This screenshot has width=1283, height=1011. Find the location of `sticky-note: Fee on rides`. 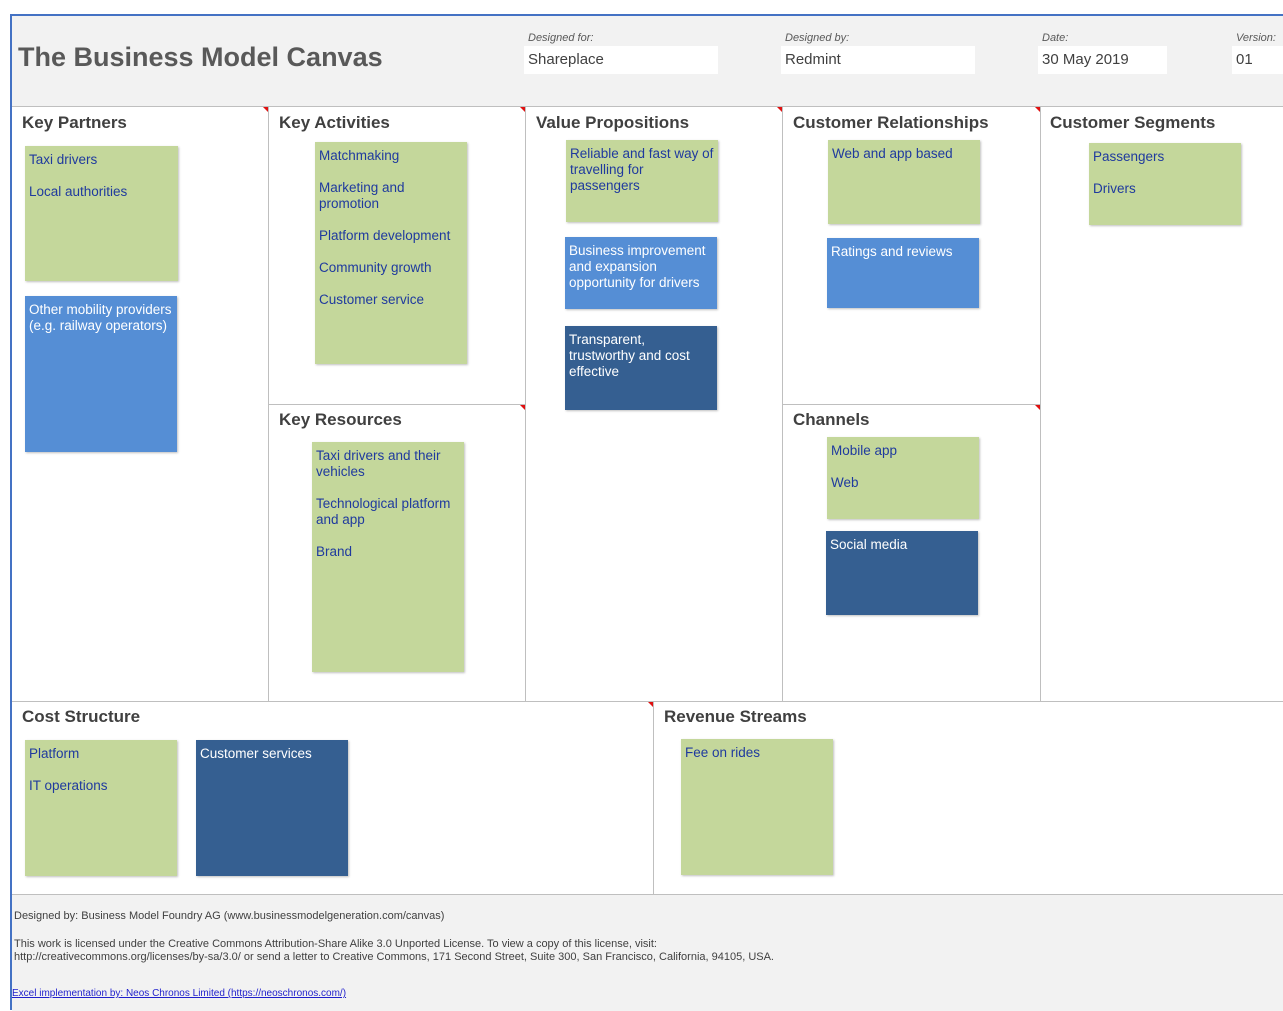

sticky-note: Fee on rides is located at coordinates (757, 807).